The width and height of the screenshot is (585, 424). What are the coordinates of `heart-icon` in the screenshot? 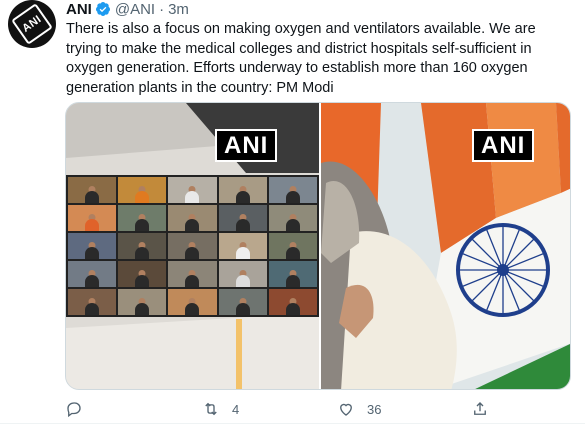 It's located at (346, 409).